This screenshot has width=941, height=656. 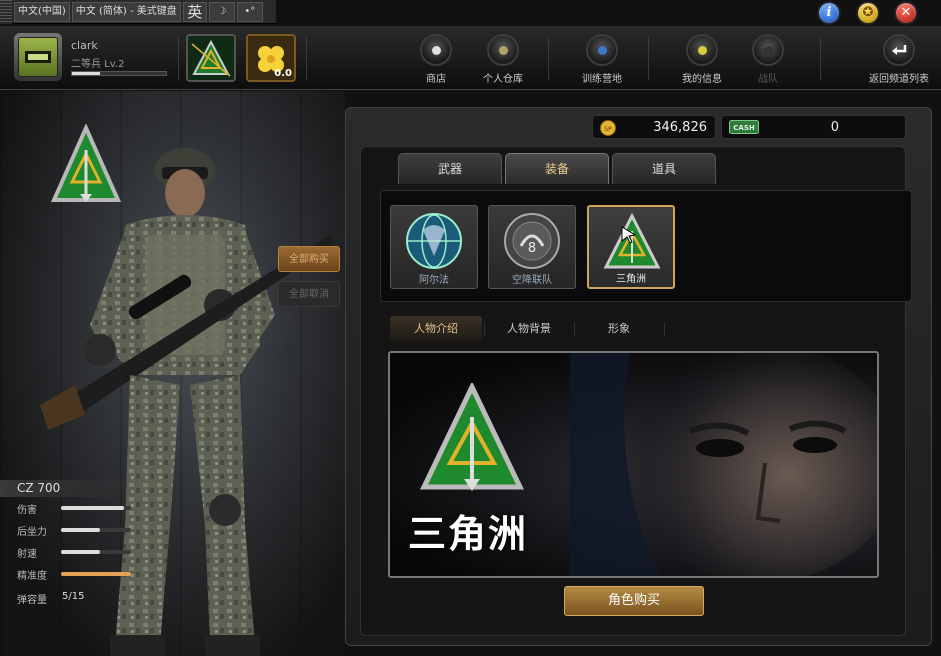 What do you see at coordinates (557, 168) in the screenshot?
I see `tab-equipment: 装备` at bounding box center [557, 168].